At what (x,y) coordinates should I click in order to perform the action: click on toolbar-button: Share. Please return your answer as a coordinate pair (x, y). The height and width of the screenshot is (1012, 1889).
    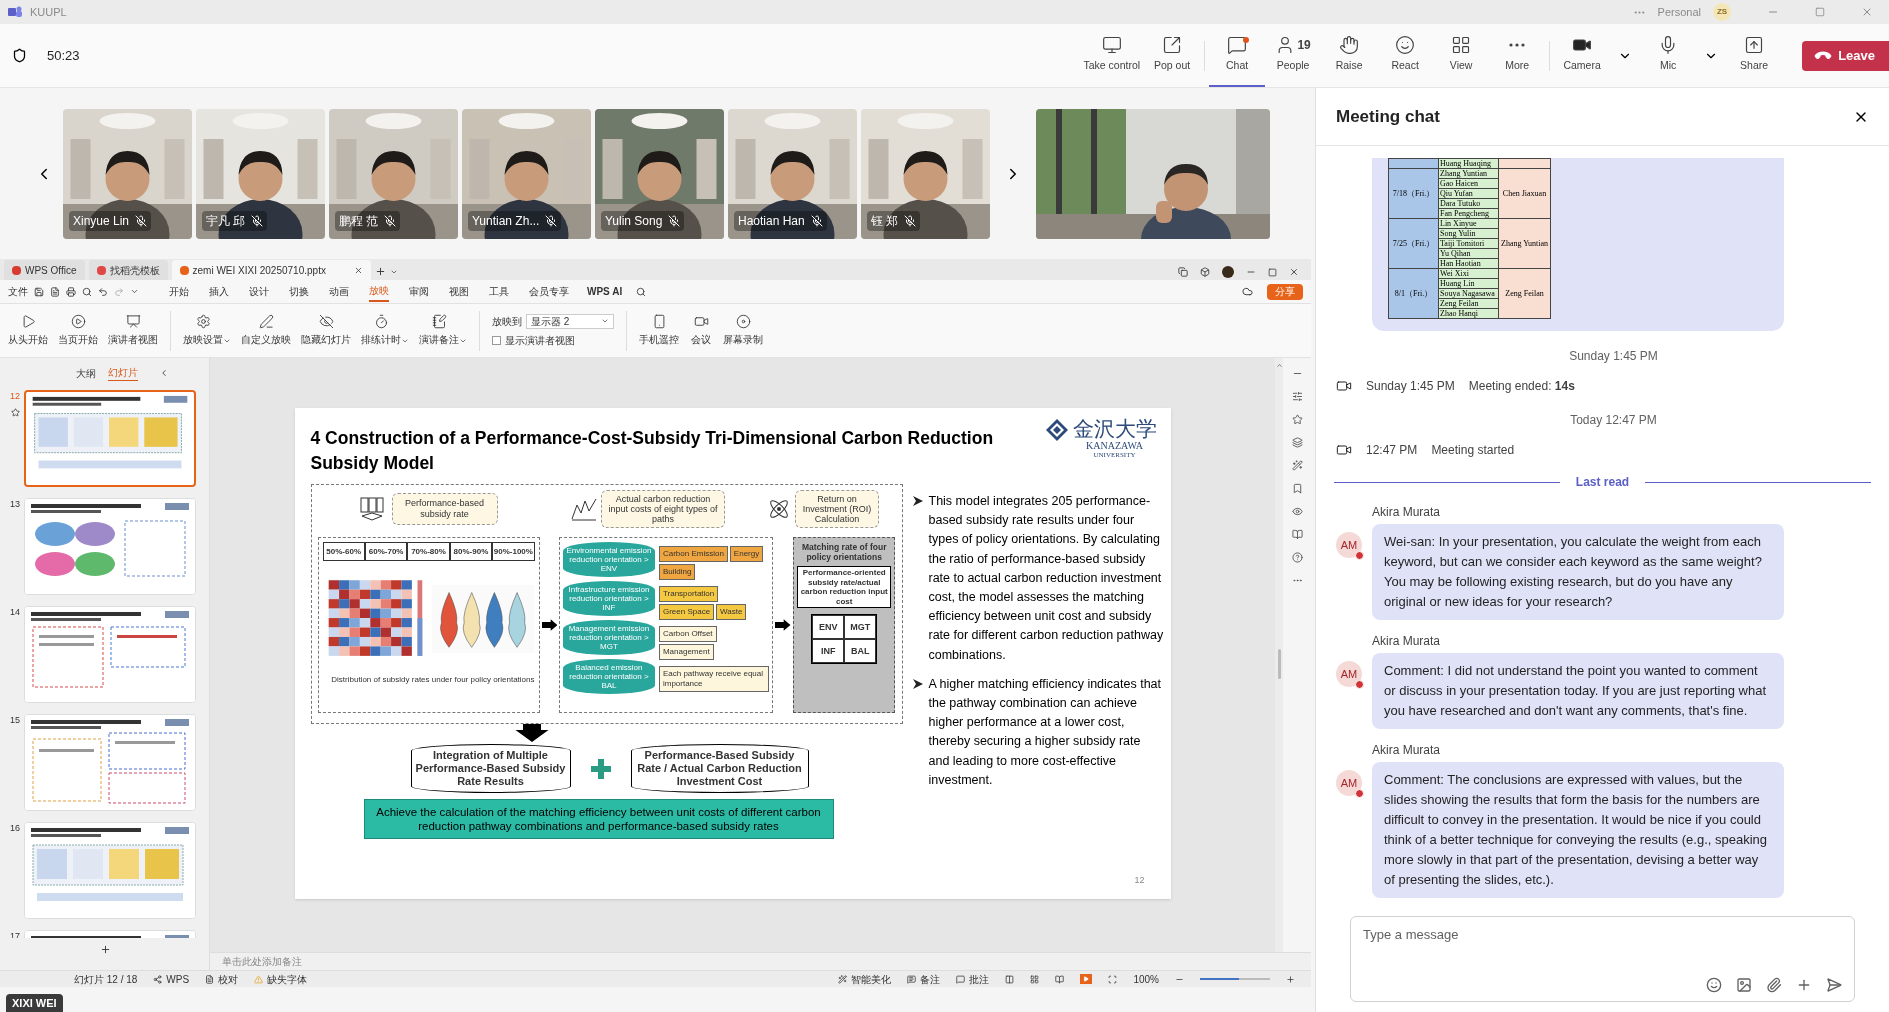
    Looking at the image, I should click on (1754, 55).